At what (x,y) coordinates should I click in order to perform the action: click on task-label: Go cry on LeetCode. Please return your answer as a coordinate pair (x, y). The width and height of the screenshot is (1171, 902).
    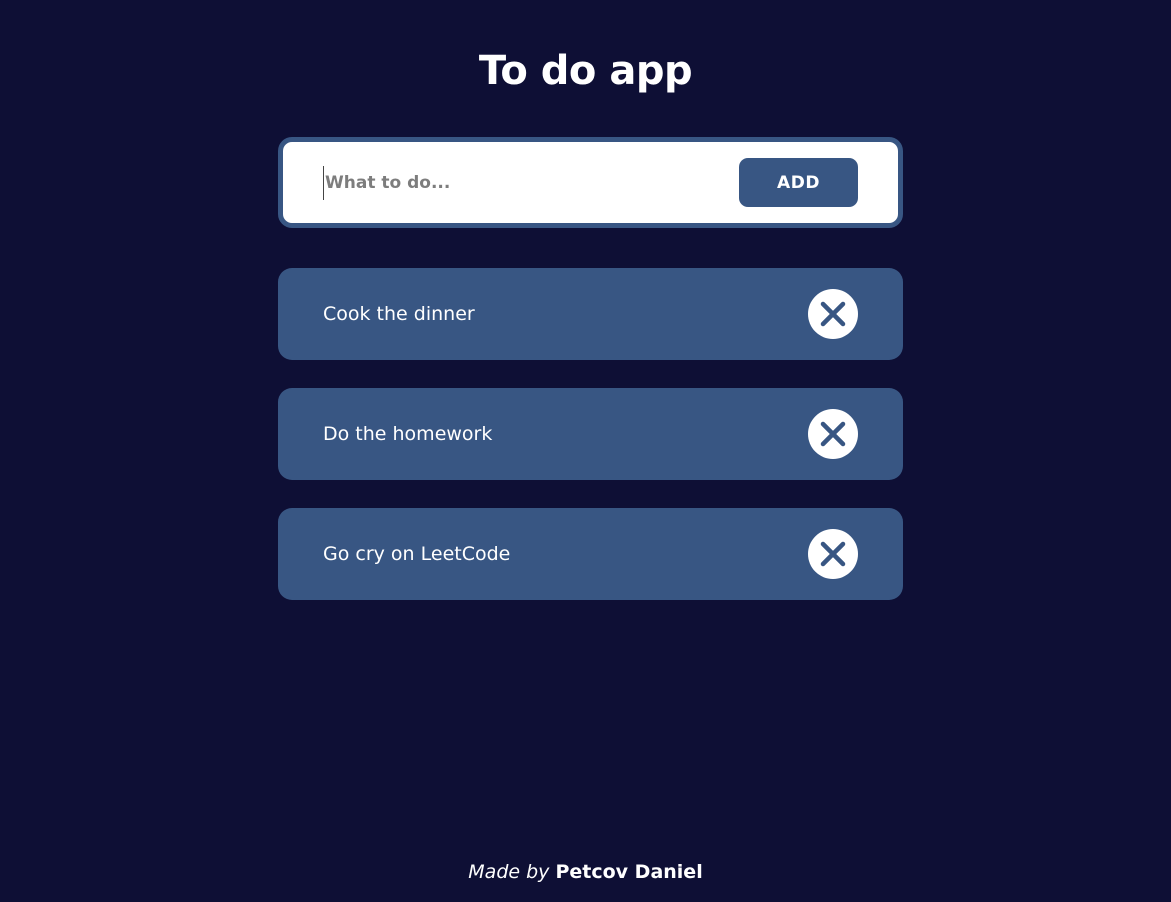
    Looking at the image, I should click on (417, 554).